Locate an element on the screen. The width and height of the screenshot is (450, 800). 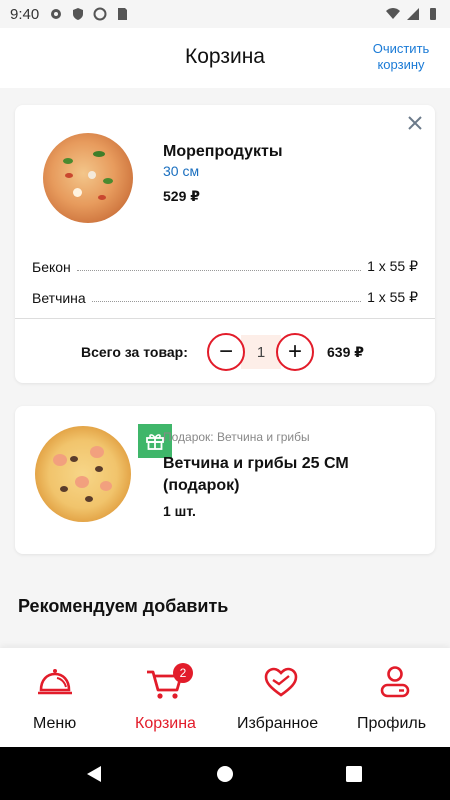
decrease-quantity-button: − is located at coordinates (226, 352).